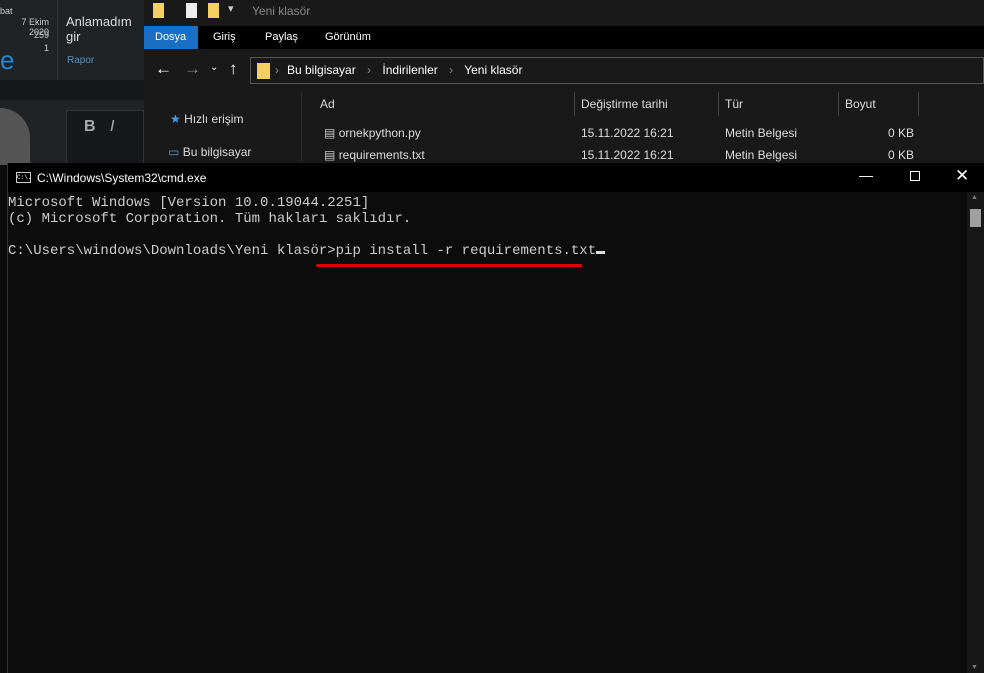  I want to click on cmd-title: C:\Windows\System32\cmd.exe, so click(122, 178).